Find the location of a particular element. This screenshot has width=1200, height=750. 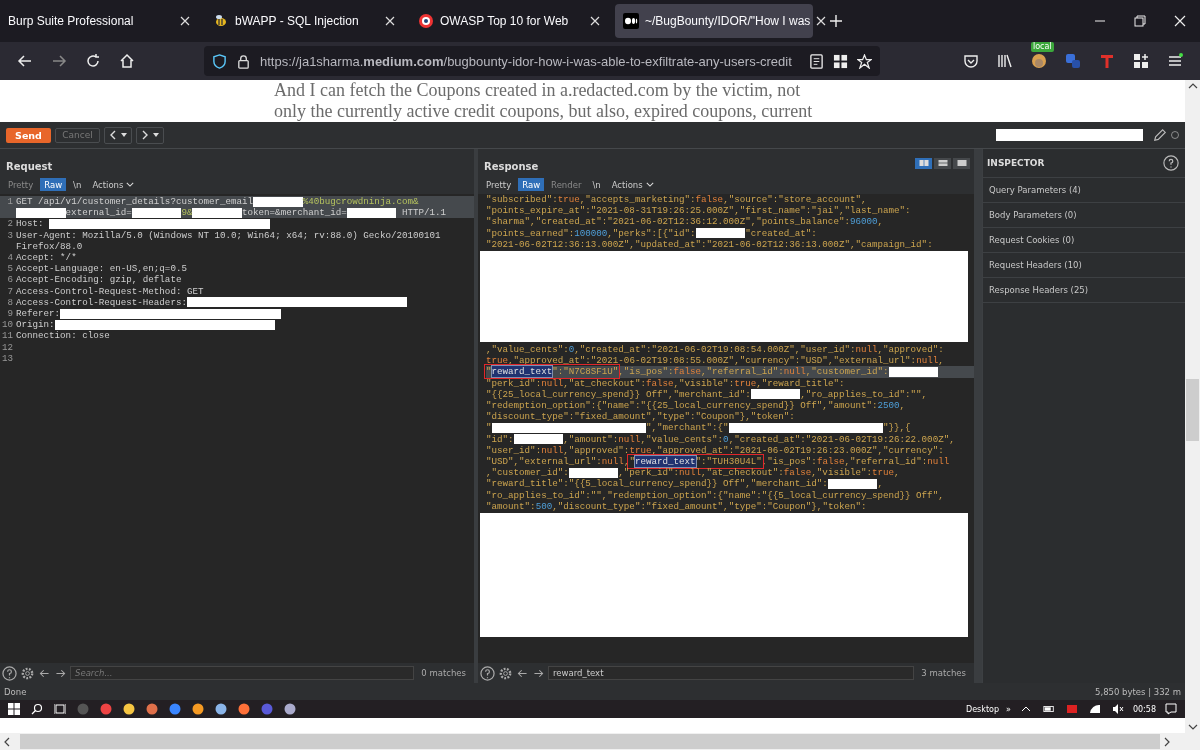

new-tab-icon is located at coordinates (836, 21).